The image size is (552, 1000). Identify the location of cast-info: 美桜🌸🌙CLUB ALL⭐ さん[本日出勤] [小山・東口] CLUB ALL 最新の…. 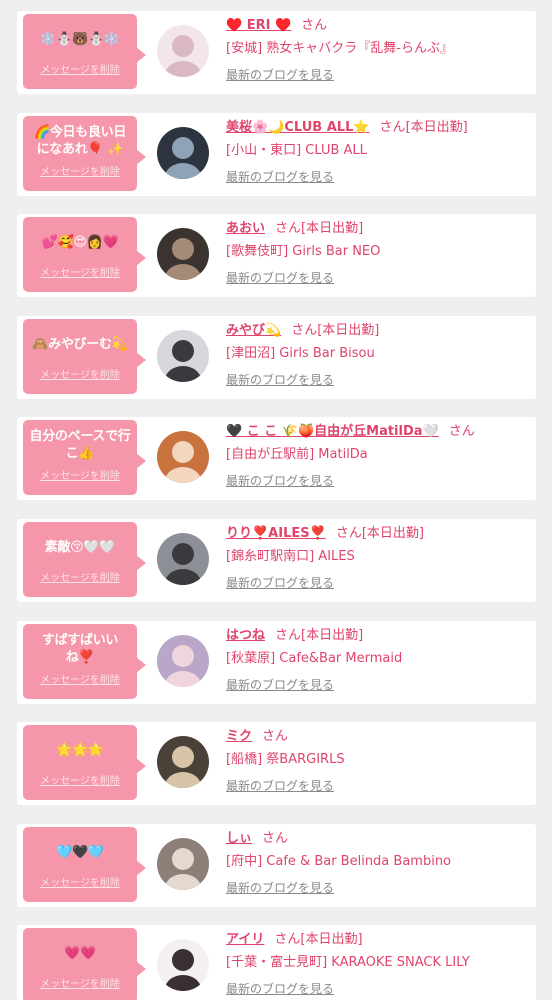
(378, 152).